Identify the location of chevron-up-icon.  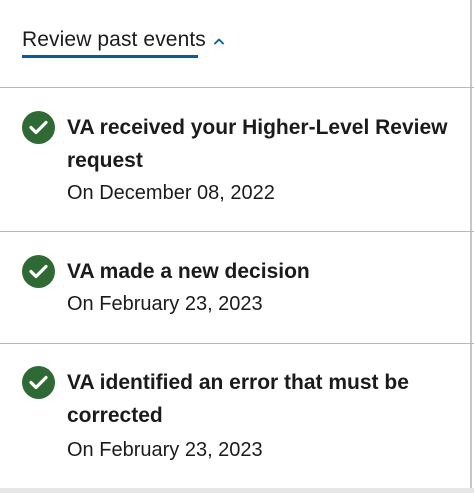
(218, 41).